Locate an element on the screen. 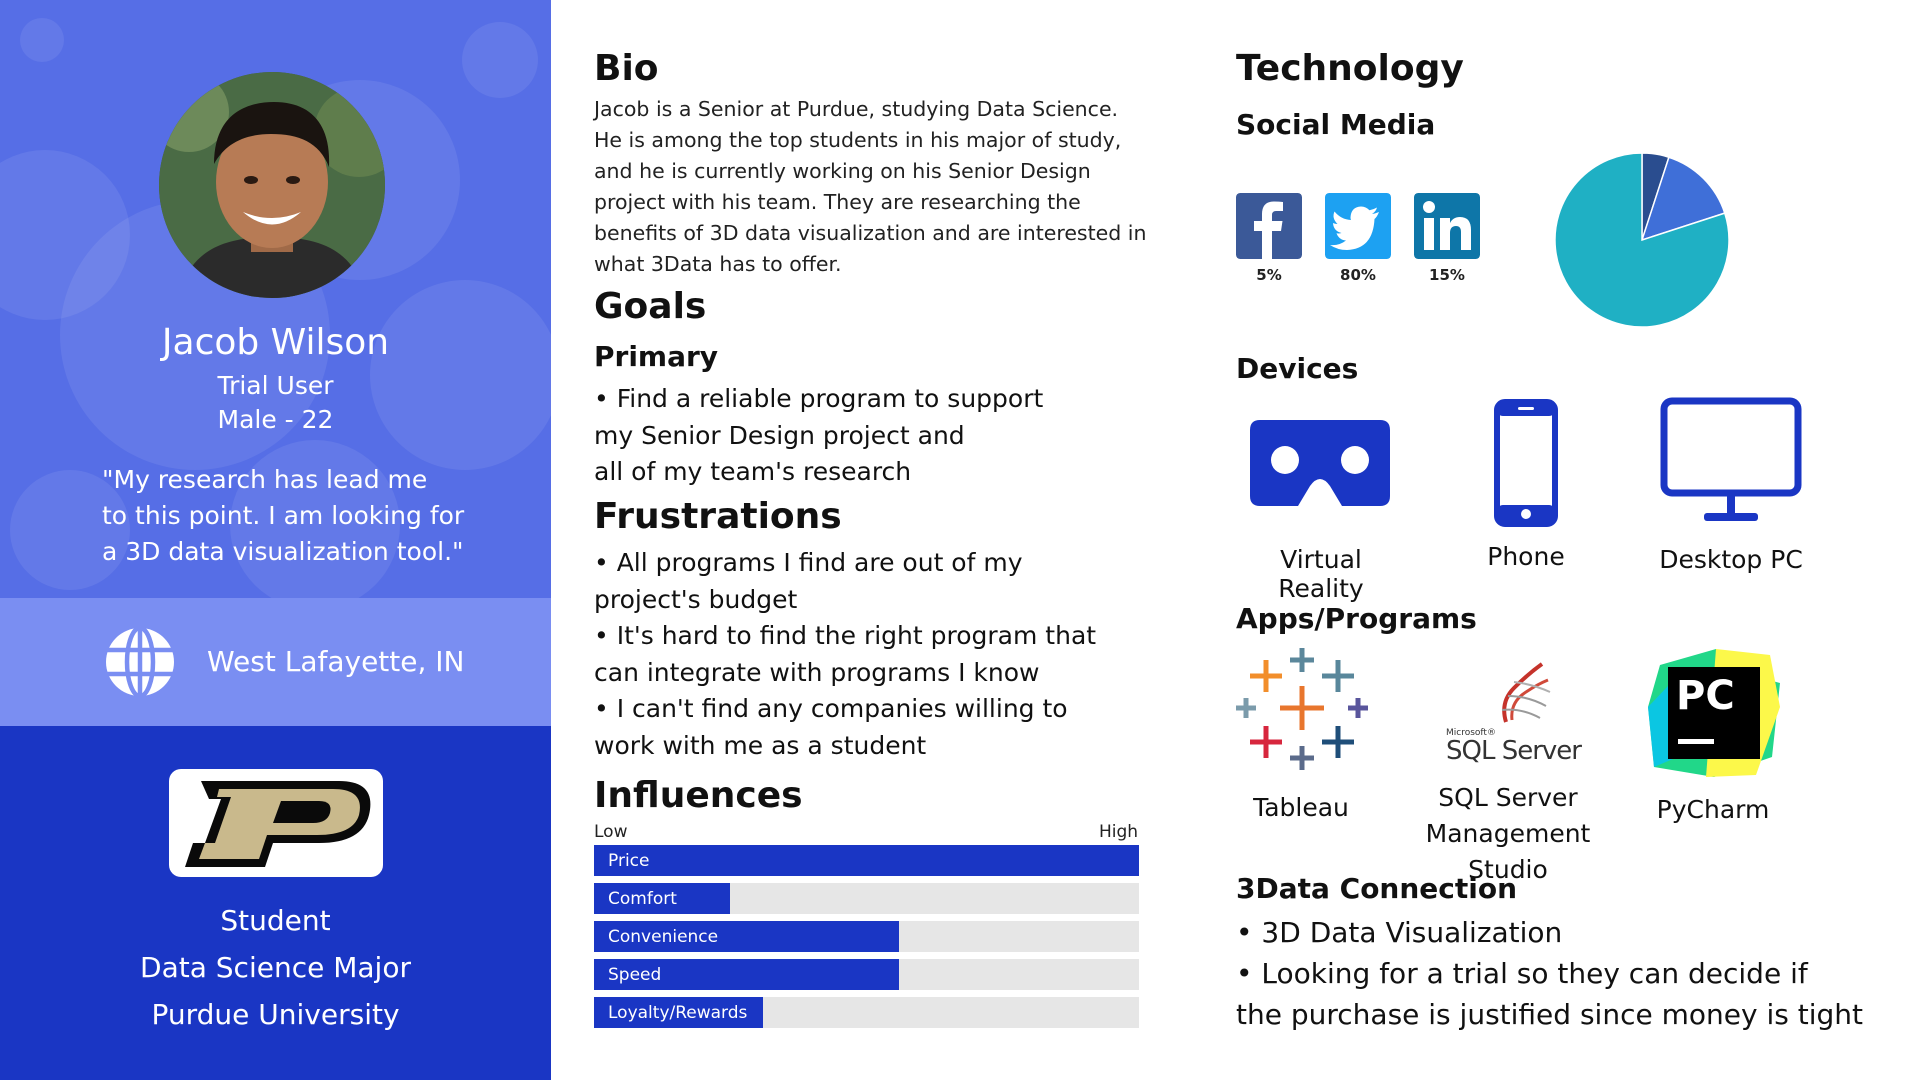 The image size is (1920, 1080). avatar-photo is located at coordinates (272, 185).